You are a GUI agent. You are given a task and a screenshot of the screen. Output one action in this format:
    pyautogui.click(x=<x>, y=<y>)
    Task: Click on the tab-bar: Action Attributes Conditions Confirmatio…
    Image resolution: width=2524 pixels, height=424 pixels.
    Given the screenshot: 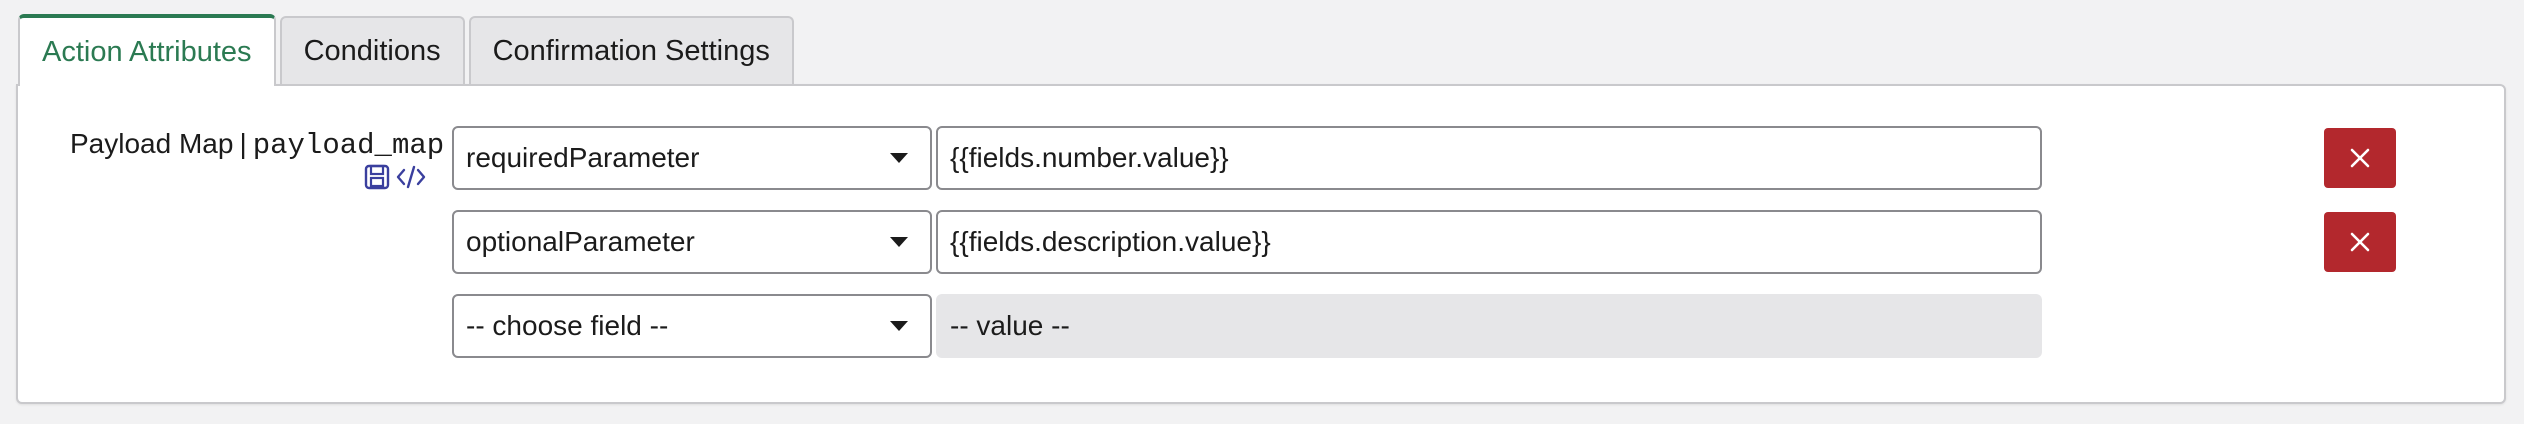 What is the action you would take?
    pyautogui.click(x=406, y=50)
    